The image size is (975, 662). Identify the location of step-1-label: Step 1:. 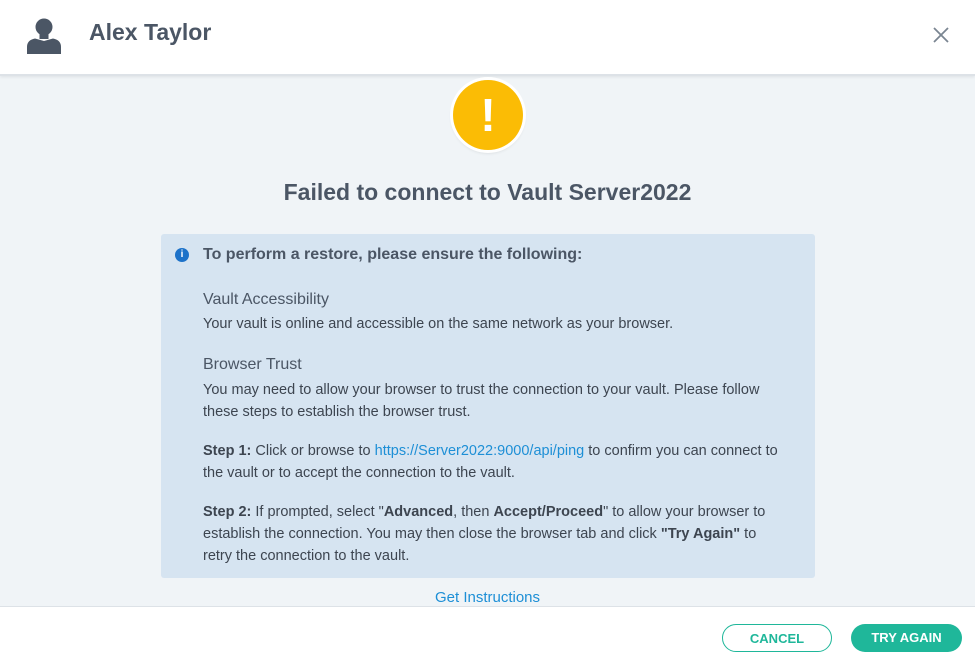
(227, 451).